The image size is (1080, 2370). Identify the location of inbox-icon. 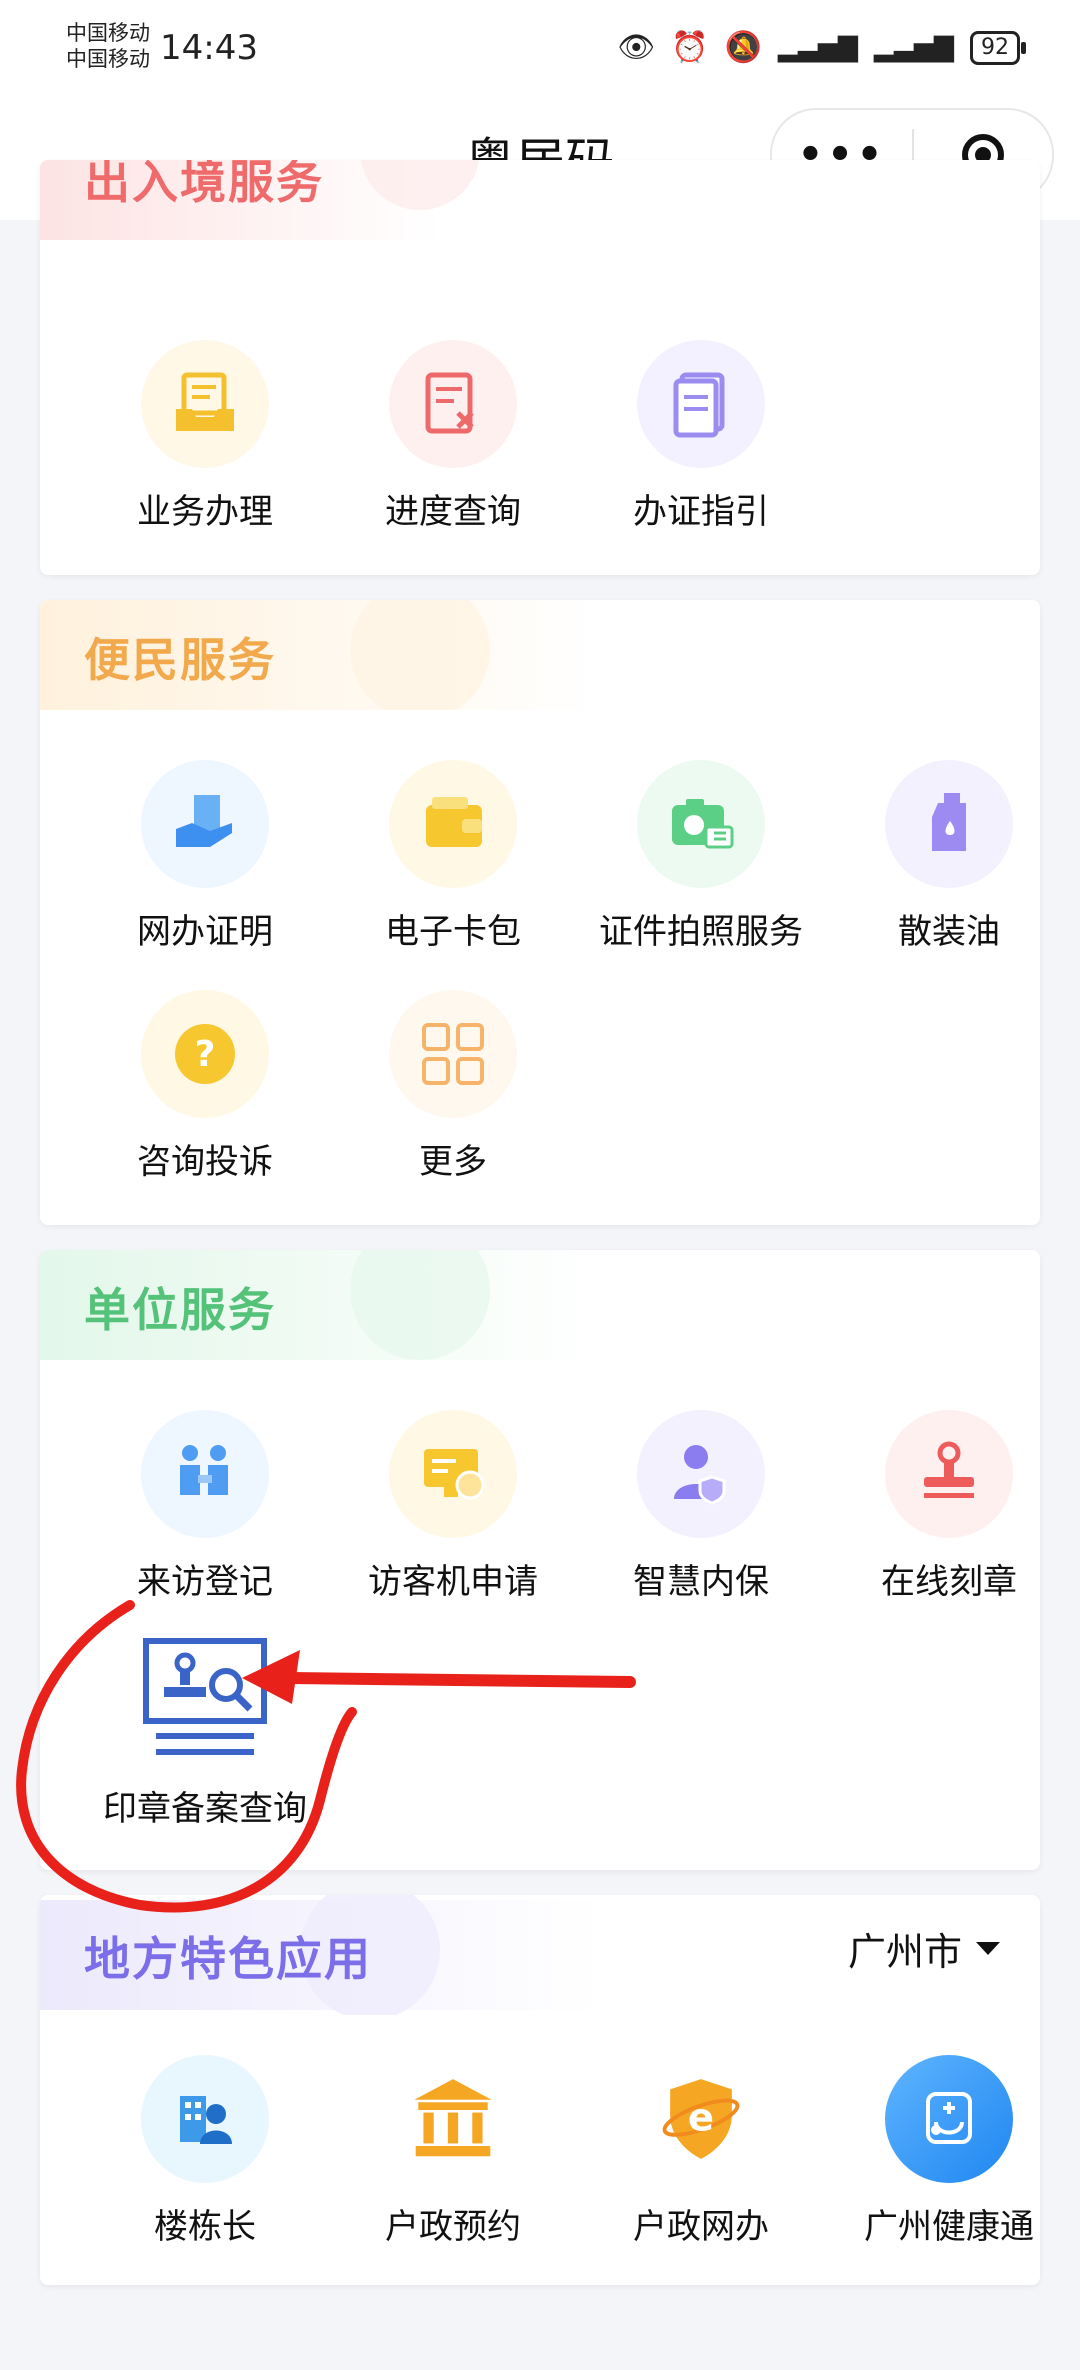
(205, 404).